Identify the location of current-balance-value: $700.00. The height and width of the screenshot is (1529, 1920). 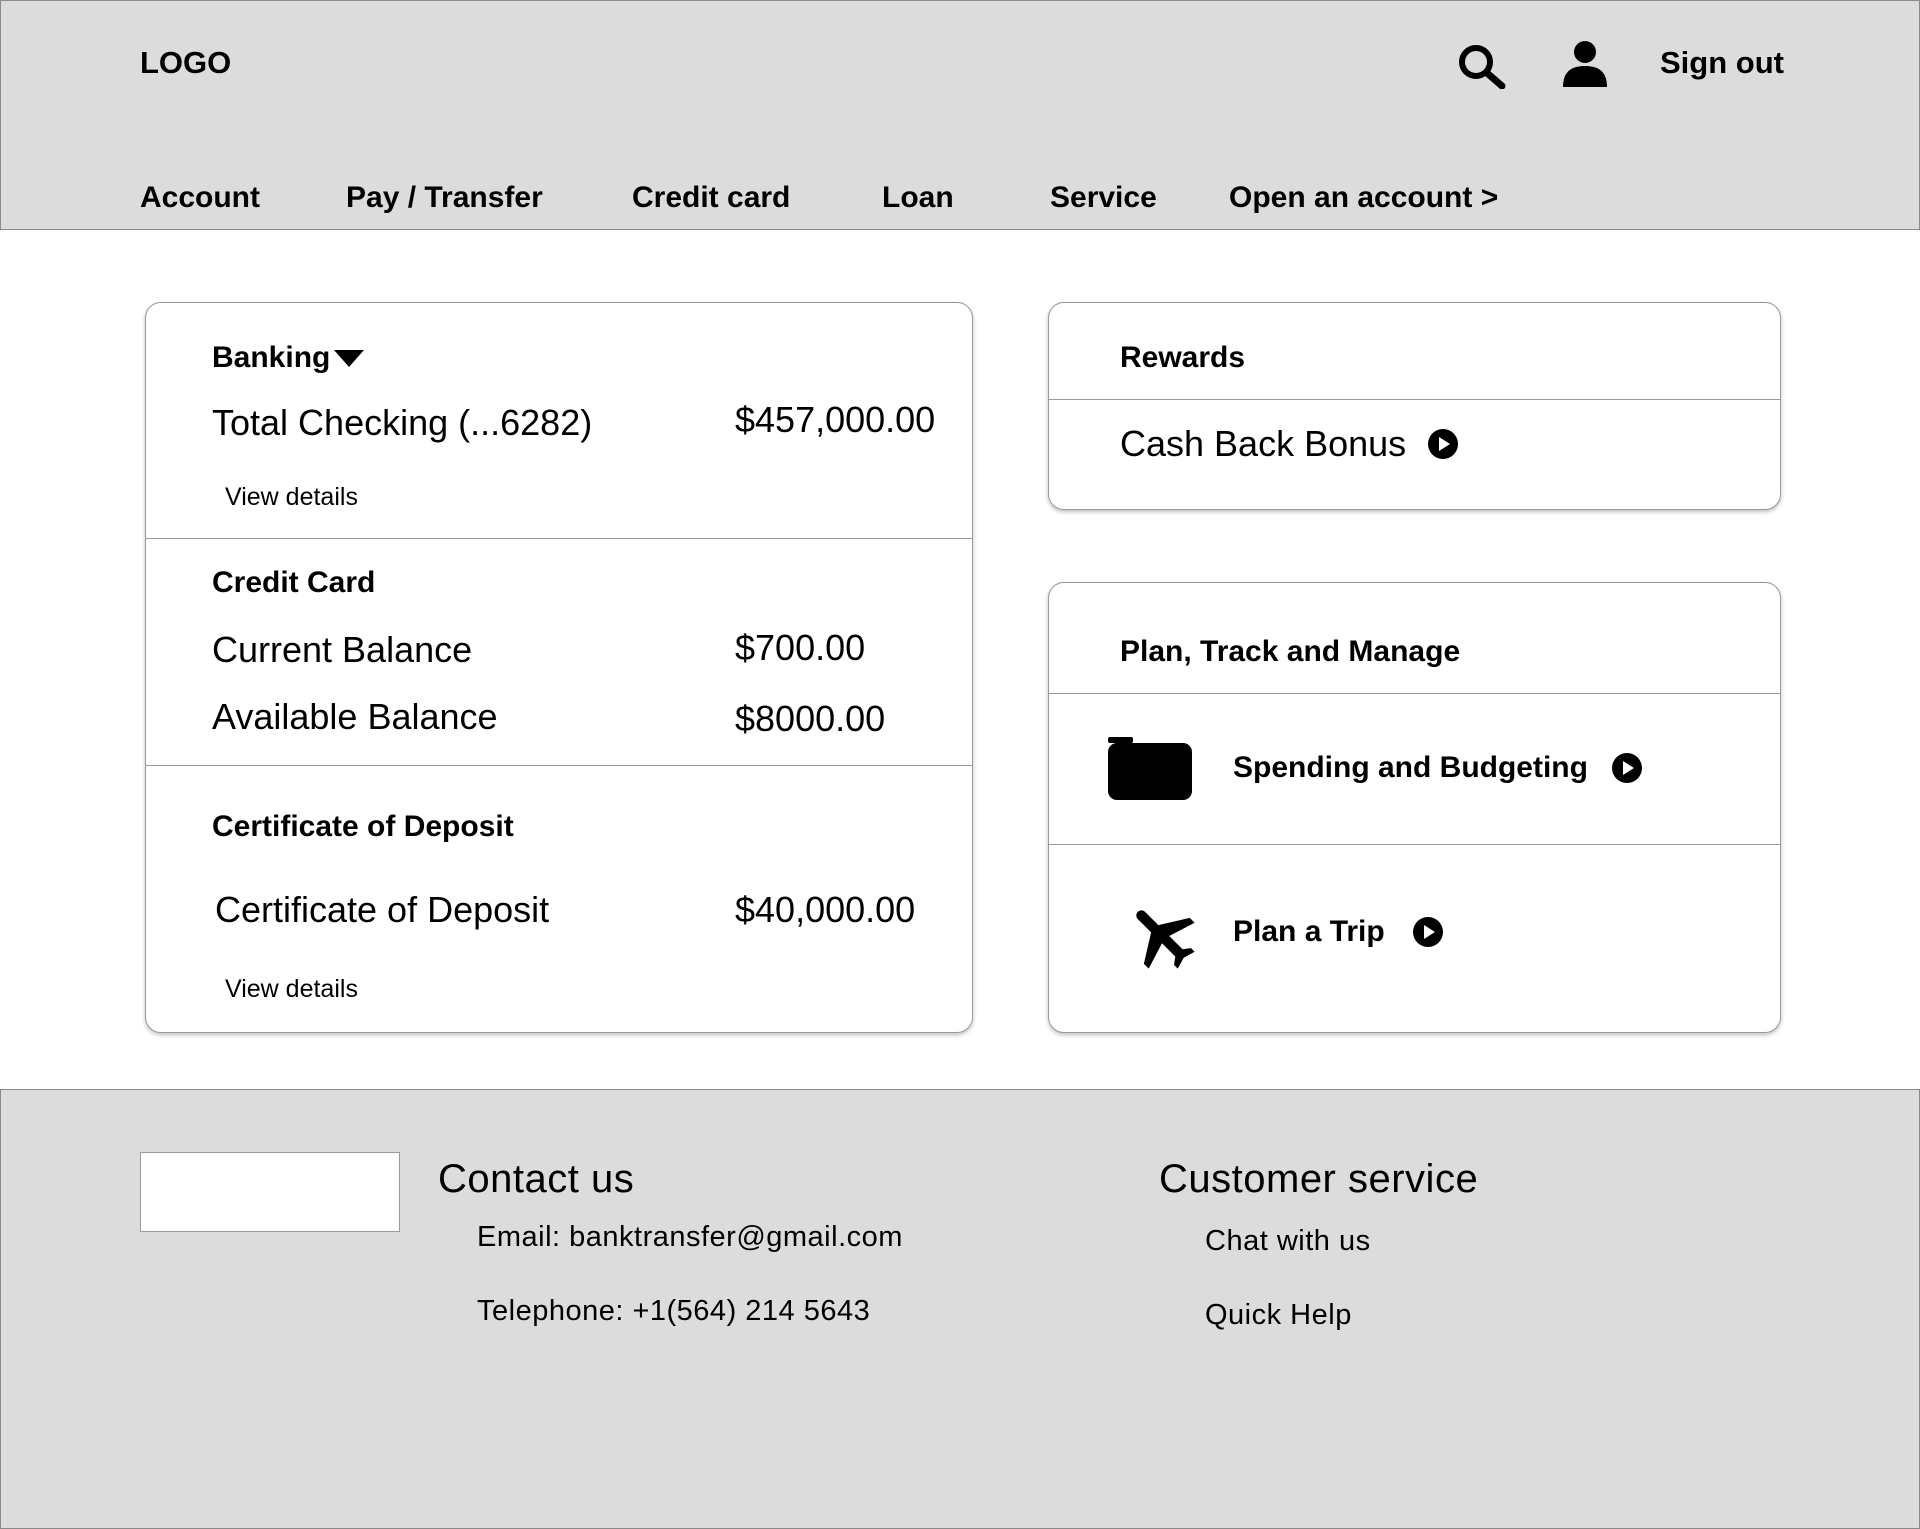
(800, 647).